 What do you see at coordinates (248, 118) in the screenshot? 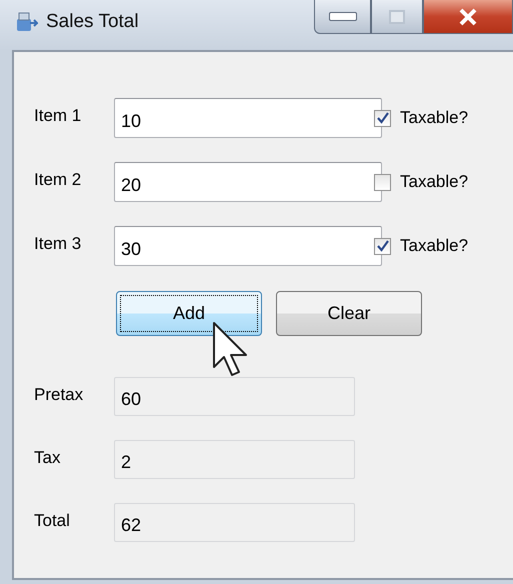
I see `item-field: 10` at bounding box center [248, 118].